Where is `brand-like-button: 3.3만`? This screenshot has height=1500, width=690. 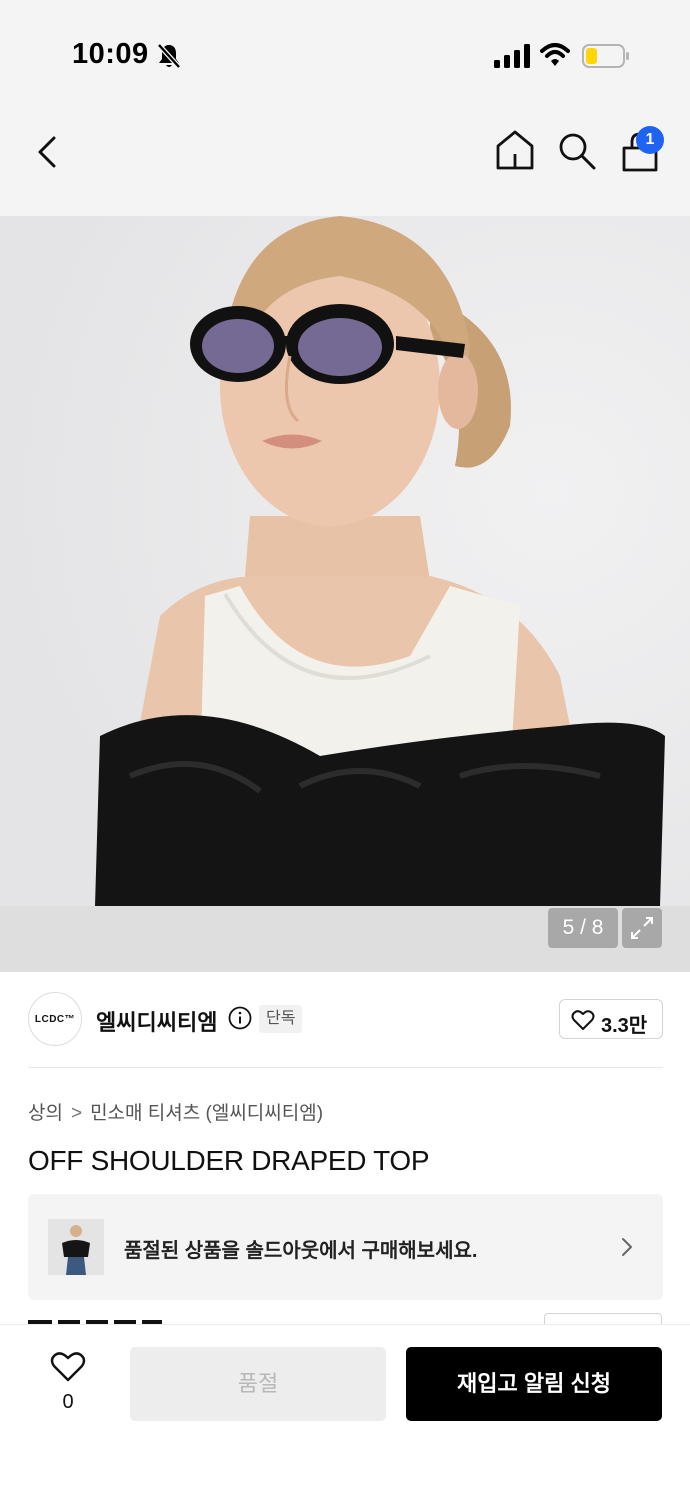
brand-like-button: 3.3만 is located at coordinates (611, 1019).